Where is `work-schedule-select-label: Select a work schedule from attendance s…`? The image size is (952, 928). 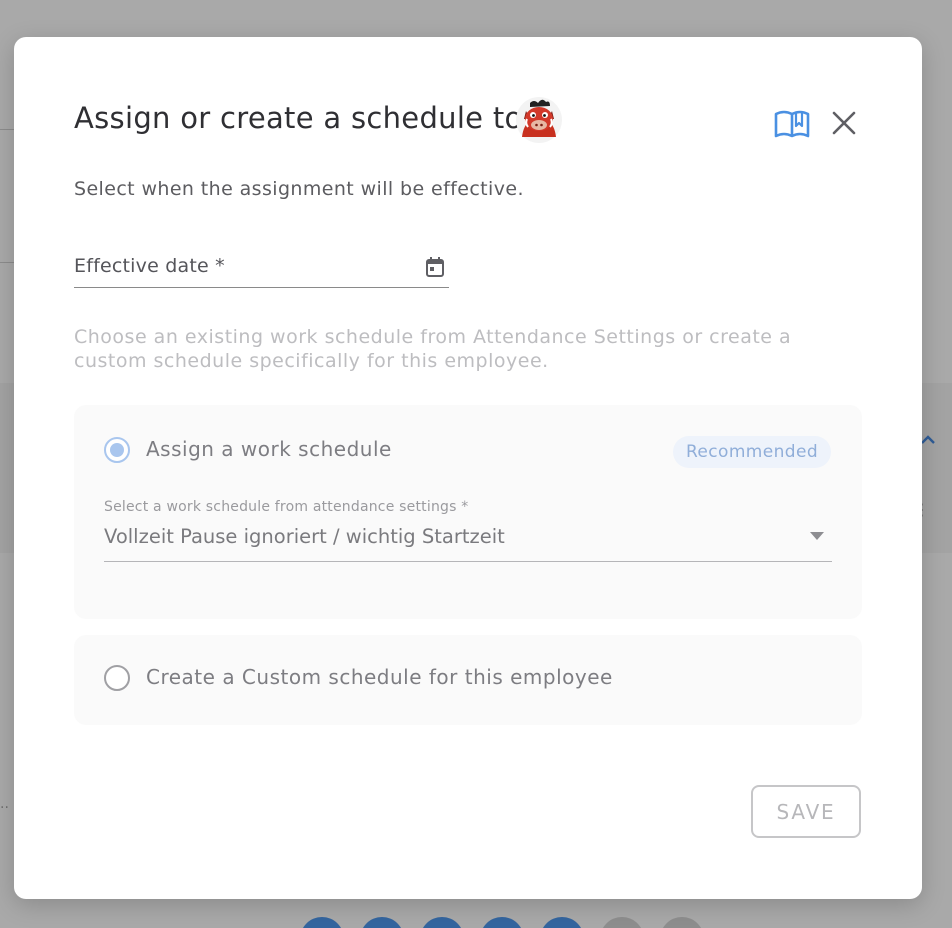 work-schedule-select-label: Select a work schedule from attendance s… is located at coordinates (286, 507).